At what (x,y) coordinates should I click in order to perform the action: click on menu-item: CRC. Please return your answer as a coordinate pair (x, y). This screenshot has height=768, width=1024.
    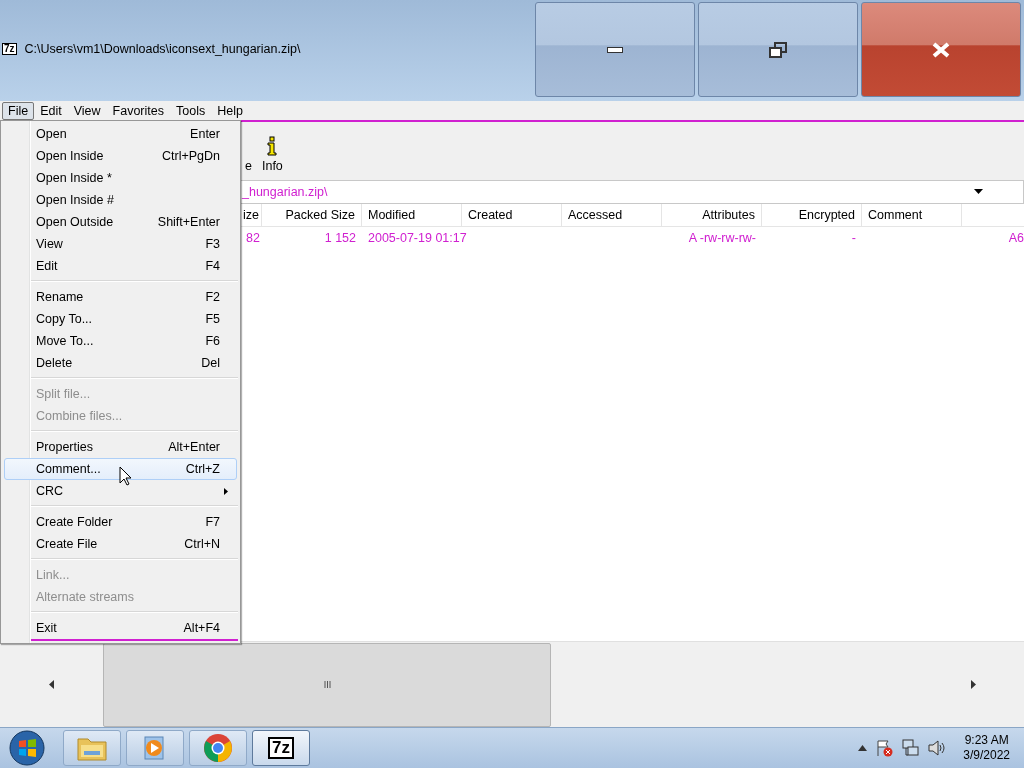
    Looking at the image, I should click on (120, 491).